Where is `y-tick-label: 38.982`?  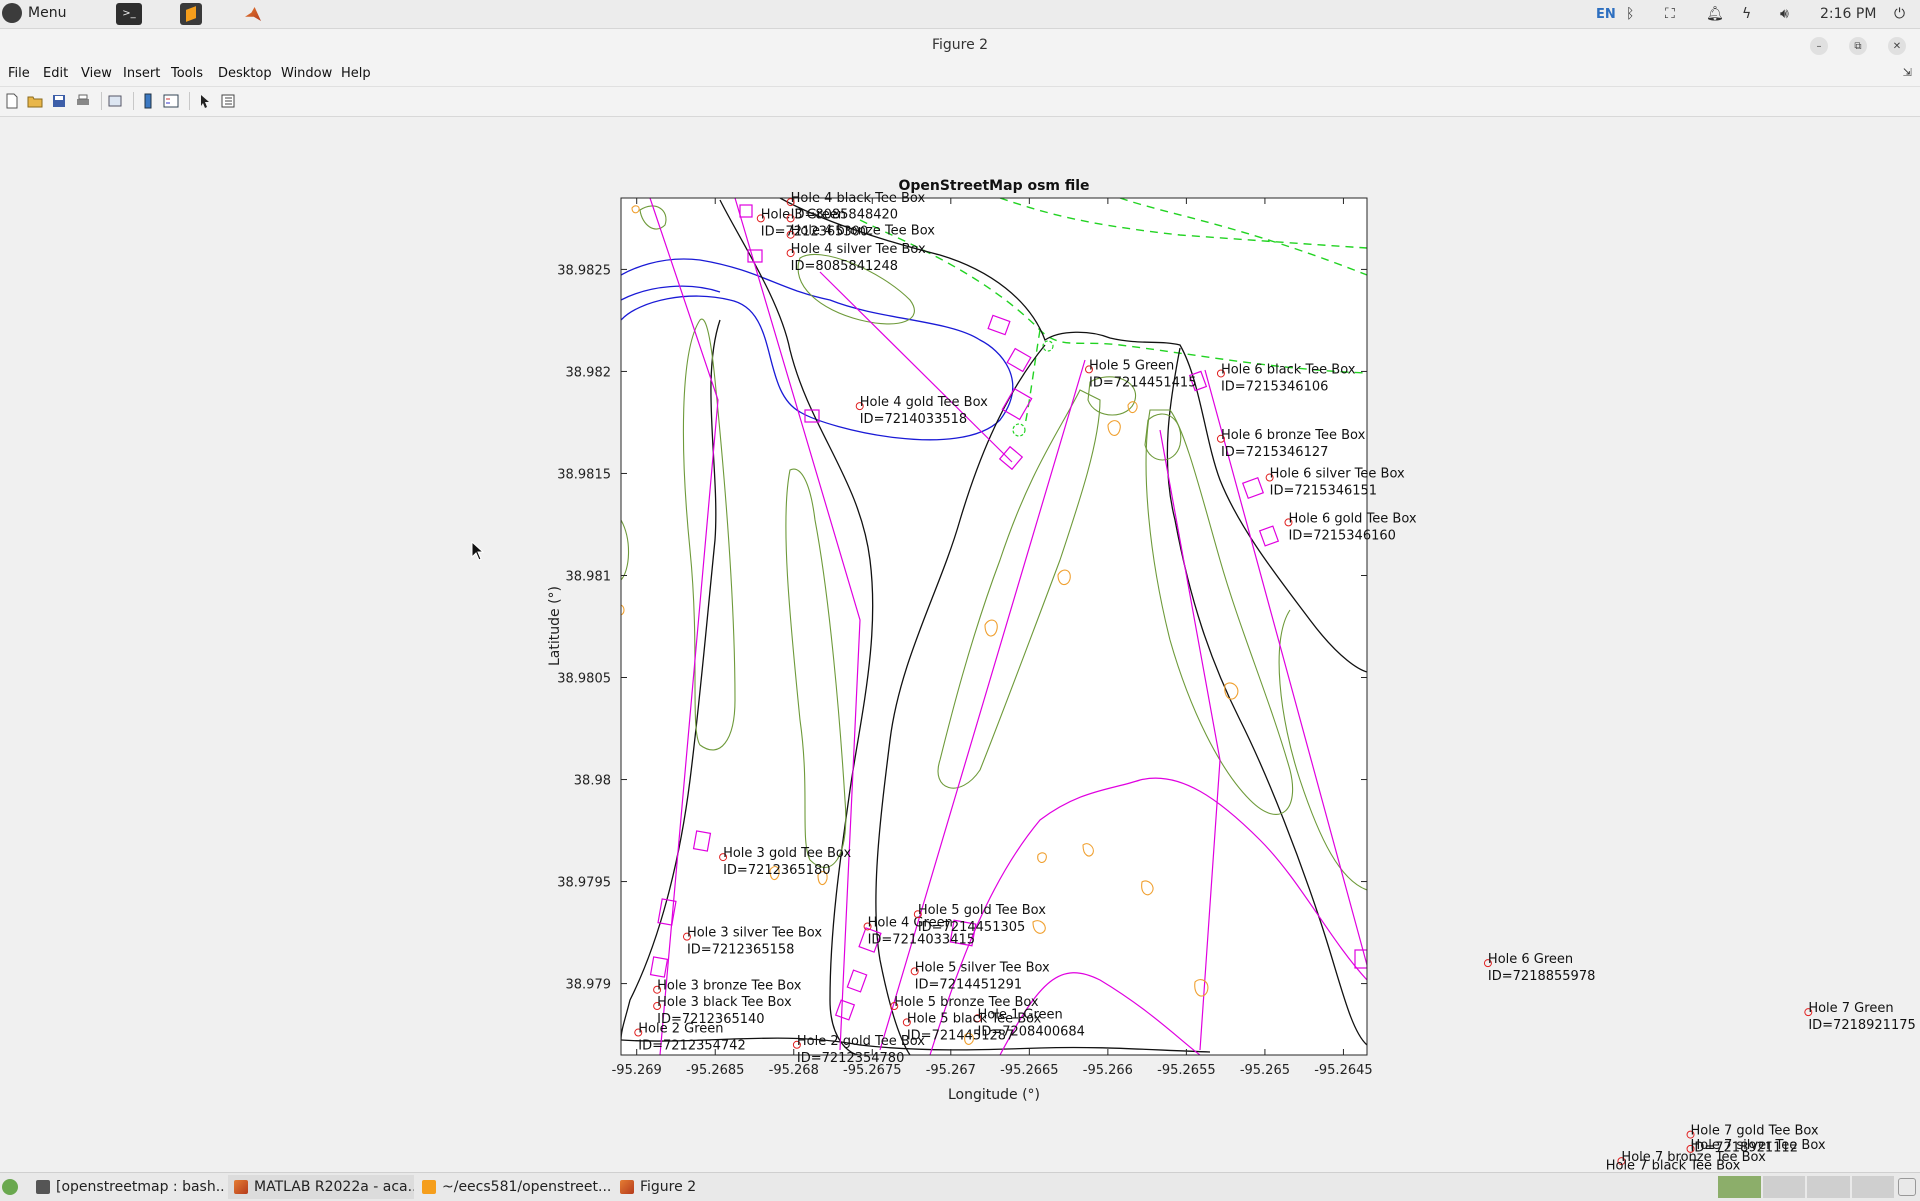
y-tick-label: 38.982 is located at coordinates (589, 372).